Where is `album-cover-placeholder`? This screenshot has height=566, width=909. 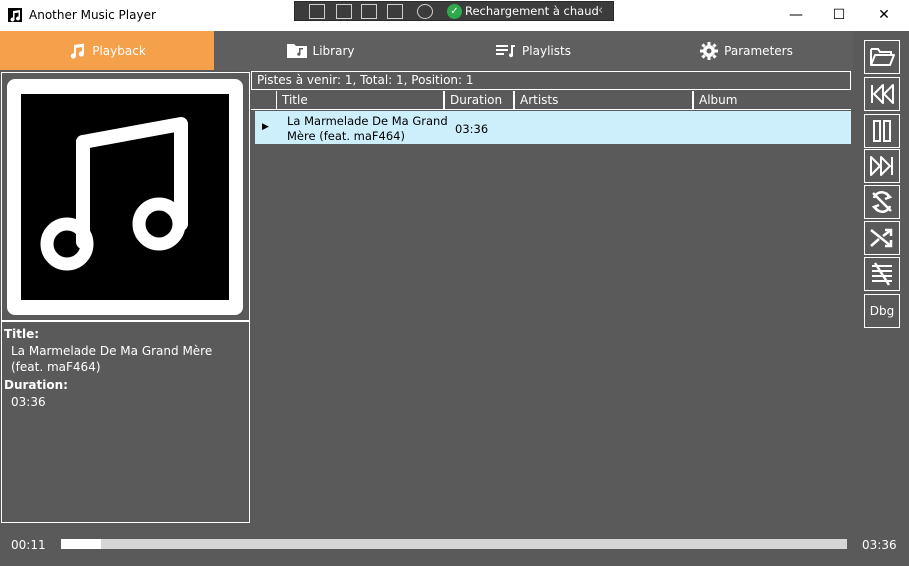 album-cover-placeholder is located at coordinates (125, 197).